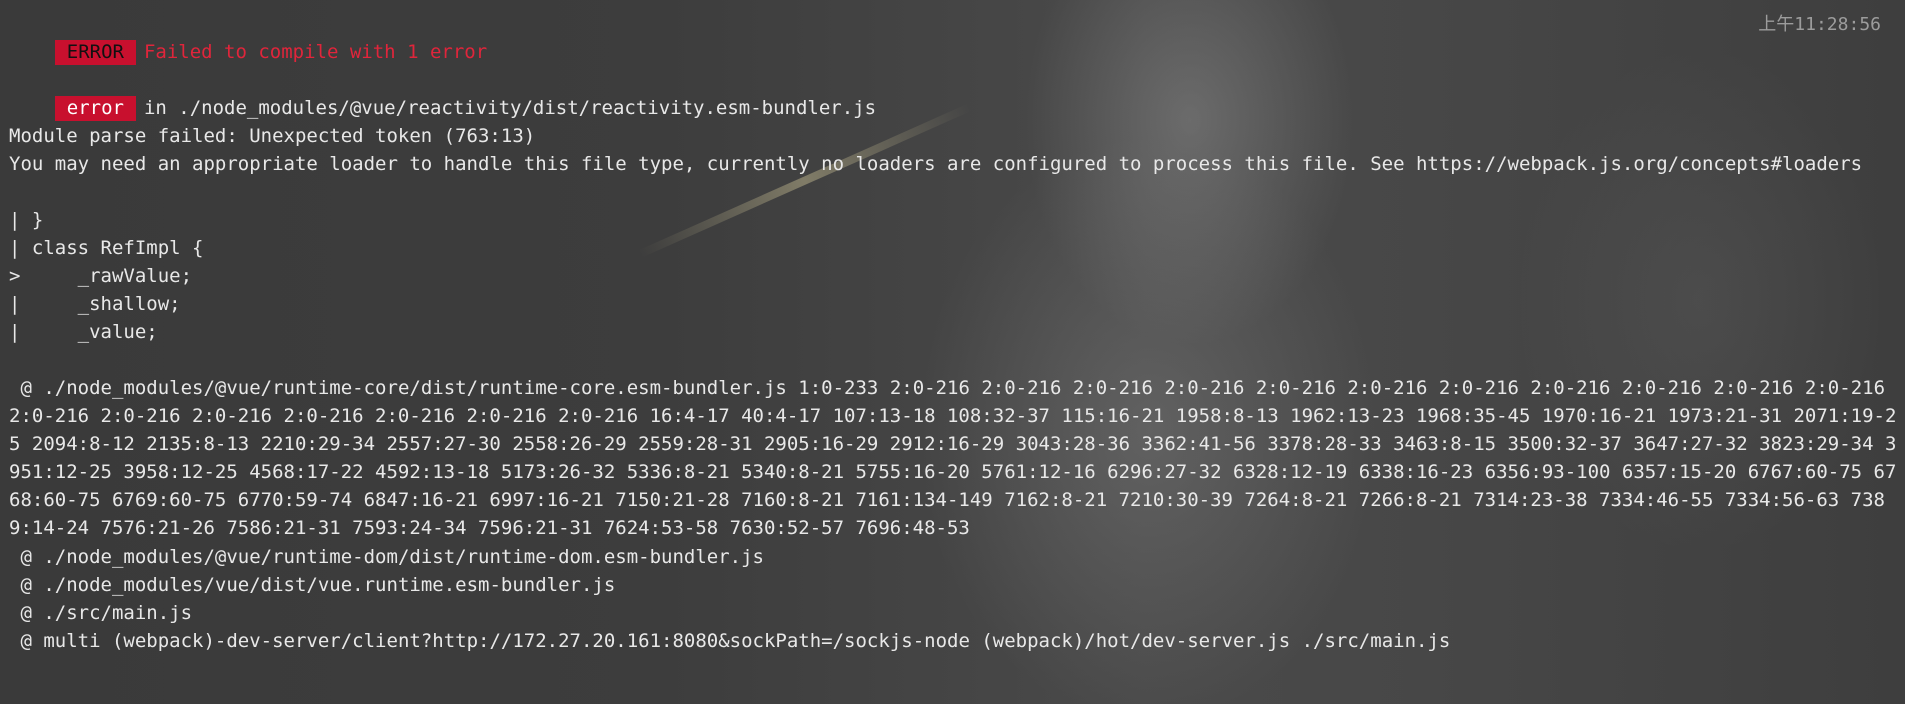 This screenshot has height=704, width=1905. I want to click on compile-error-message: Failed to compile with 1 error, so click(315, 52).